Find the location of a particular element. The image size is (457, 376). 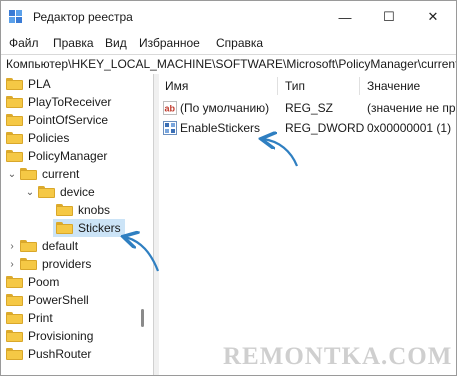

watermark: REMONTKA.COM is located at coordinates (338, 356).